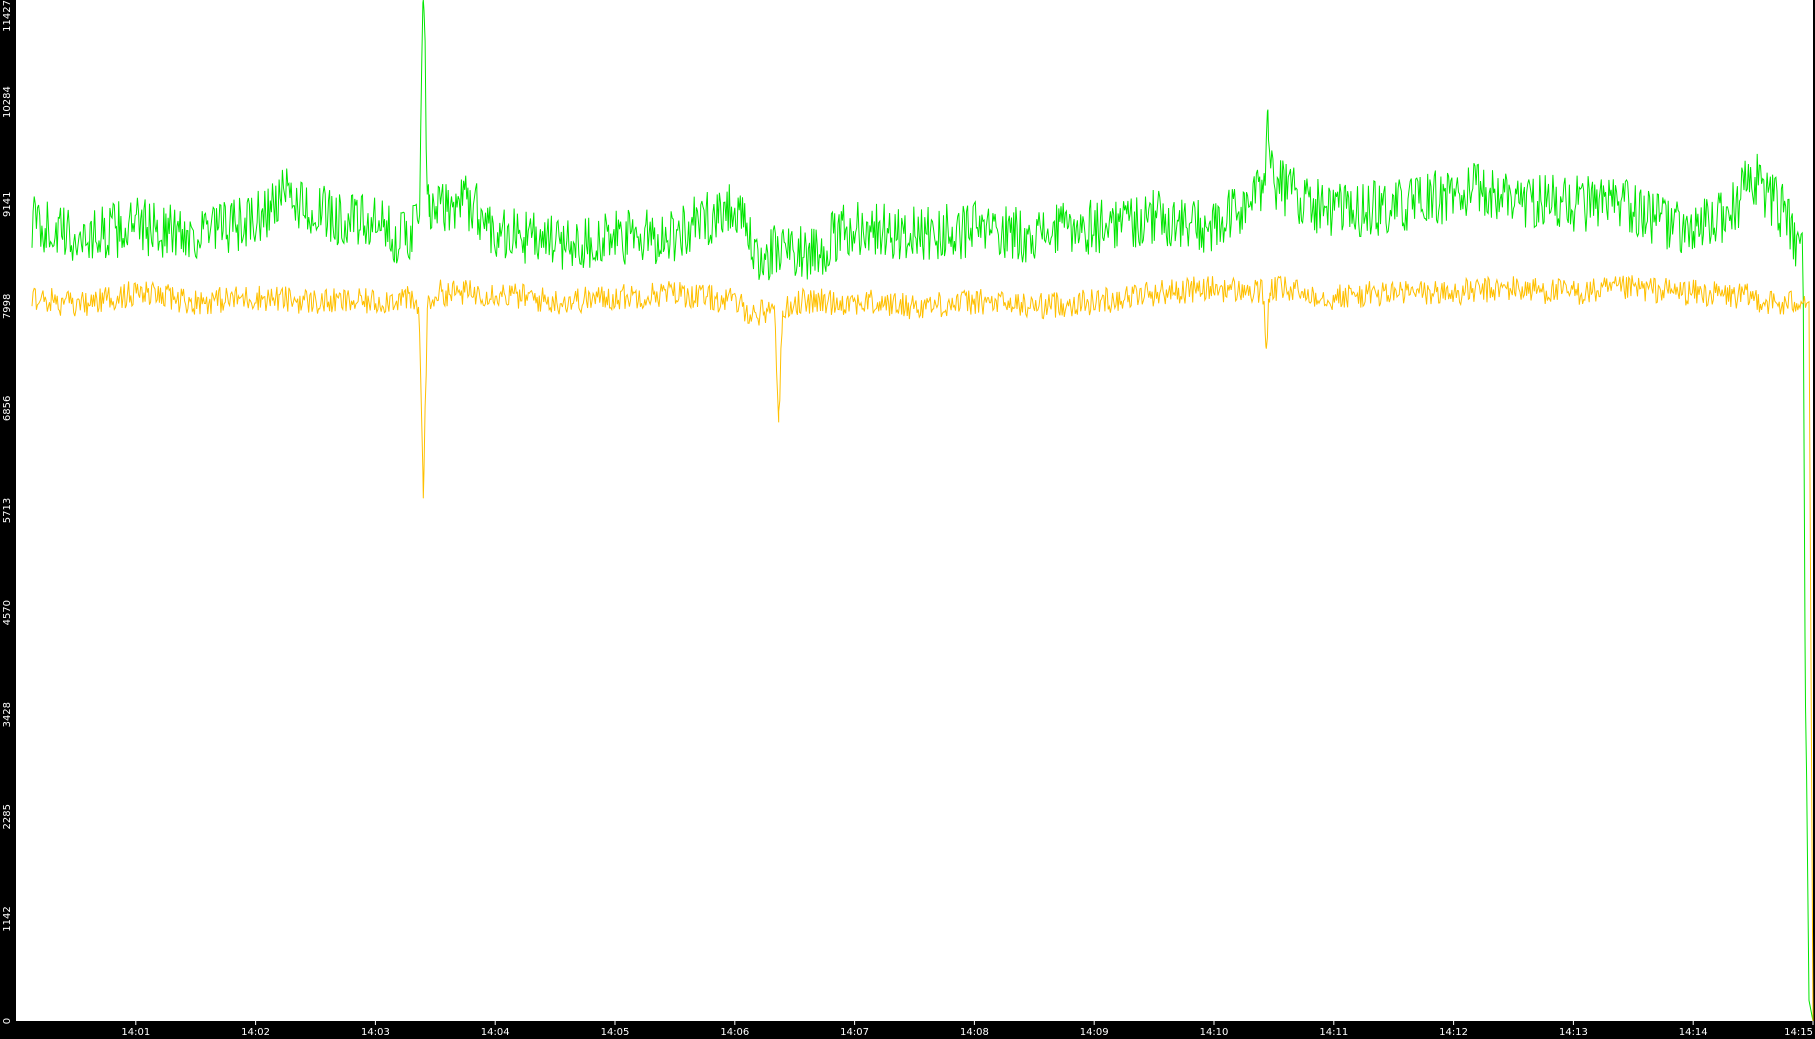  What do you see at coordinates (7, 1021) in the screenshot?
I see `y-tick-label: 0` at bounding box center [7, 1021].